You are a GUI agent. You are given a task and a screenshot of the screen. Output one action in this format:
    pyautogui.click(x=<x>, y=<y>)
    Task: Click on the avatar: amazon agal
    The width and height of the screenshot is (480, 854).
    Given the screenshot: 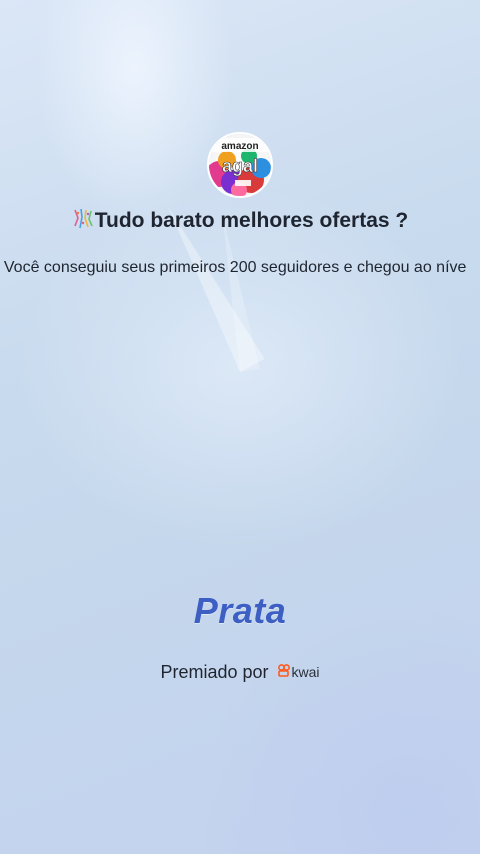 What is the action you would take?
    pyautogui.click(x=240, y=165)
    